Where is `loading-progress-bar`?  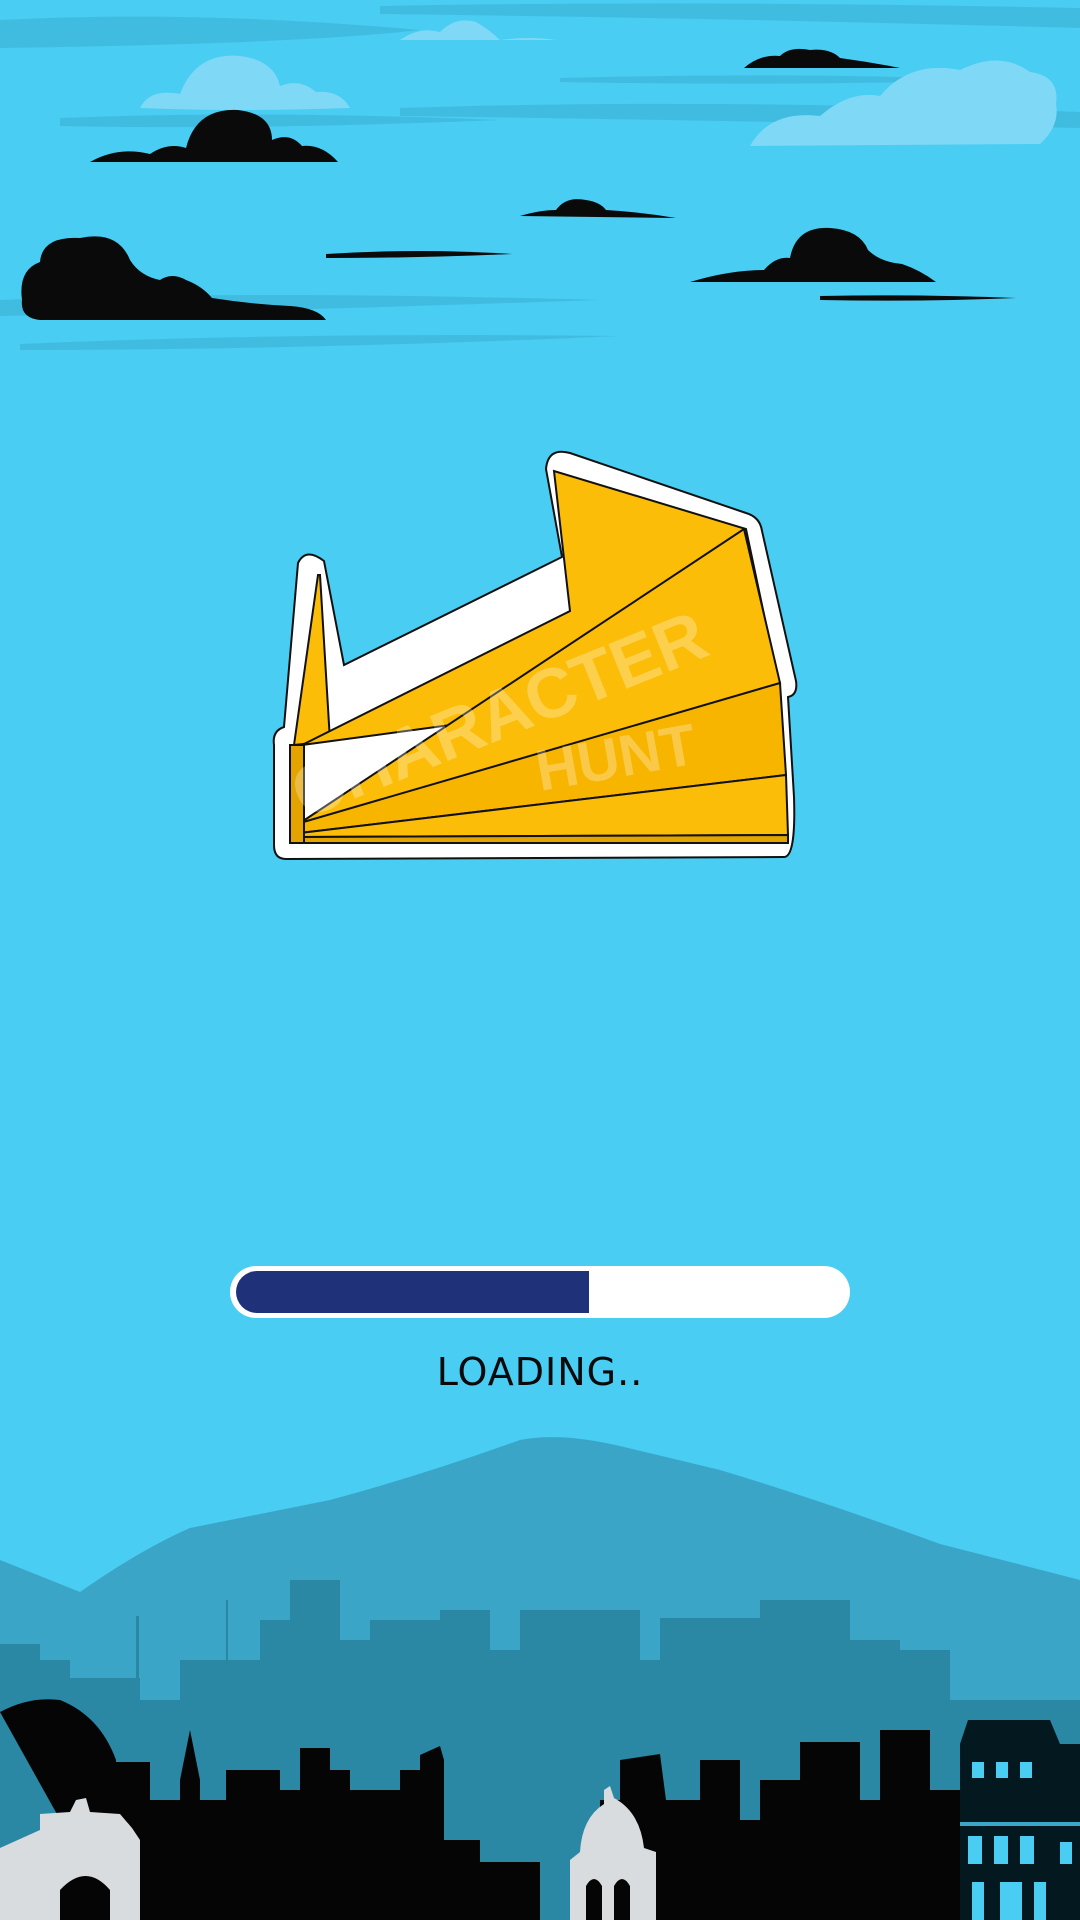 loading-progress-bar is located at coordinates (540, 1292).